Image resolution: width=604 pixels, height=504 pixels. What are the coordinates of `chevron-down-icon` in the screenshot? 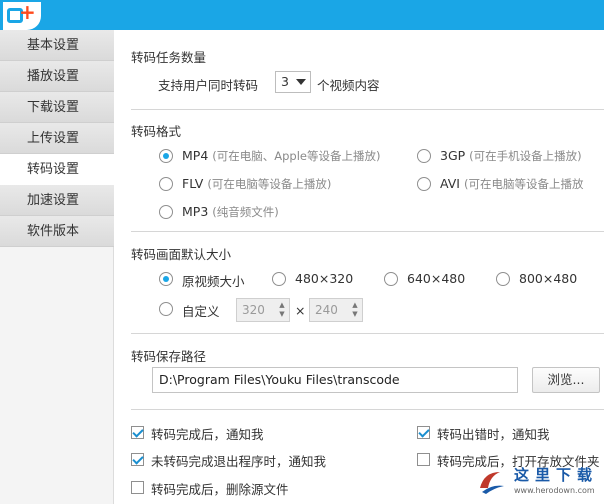 It's located at (301, 82).